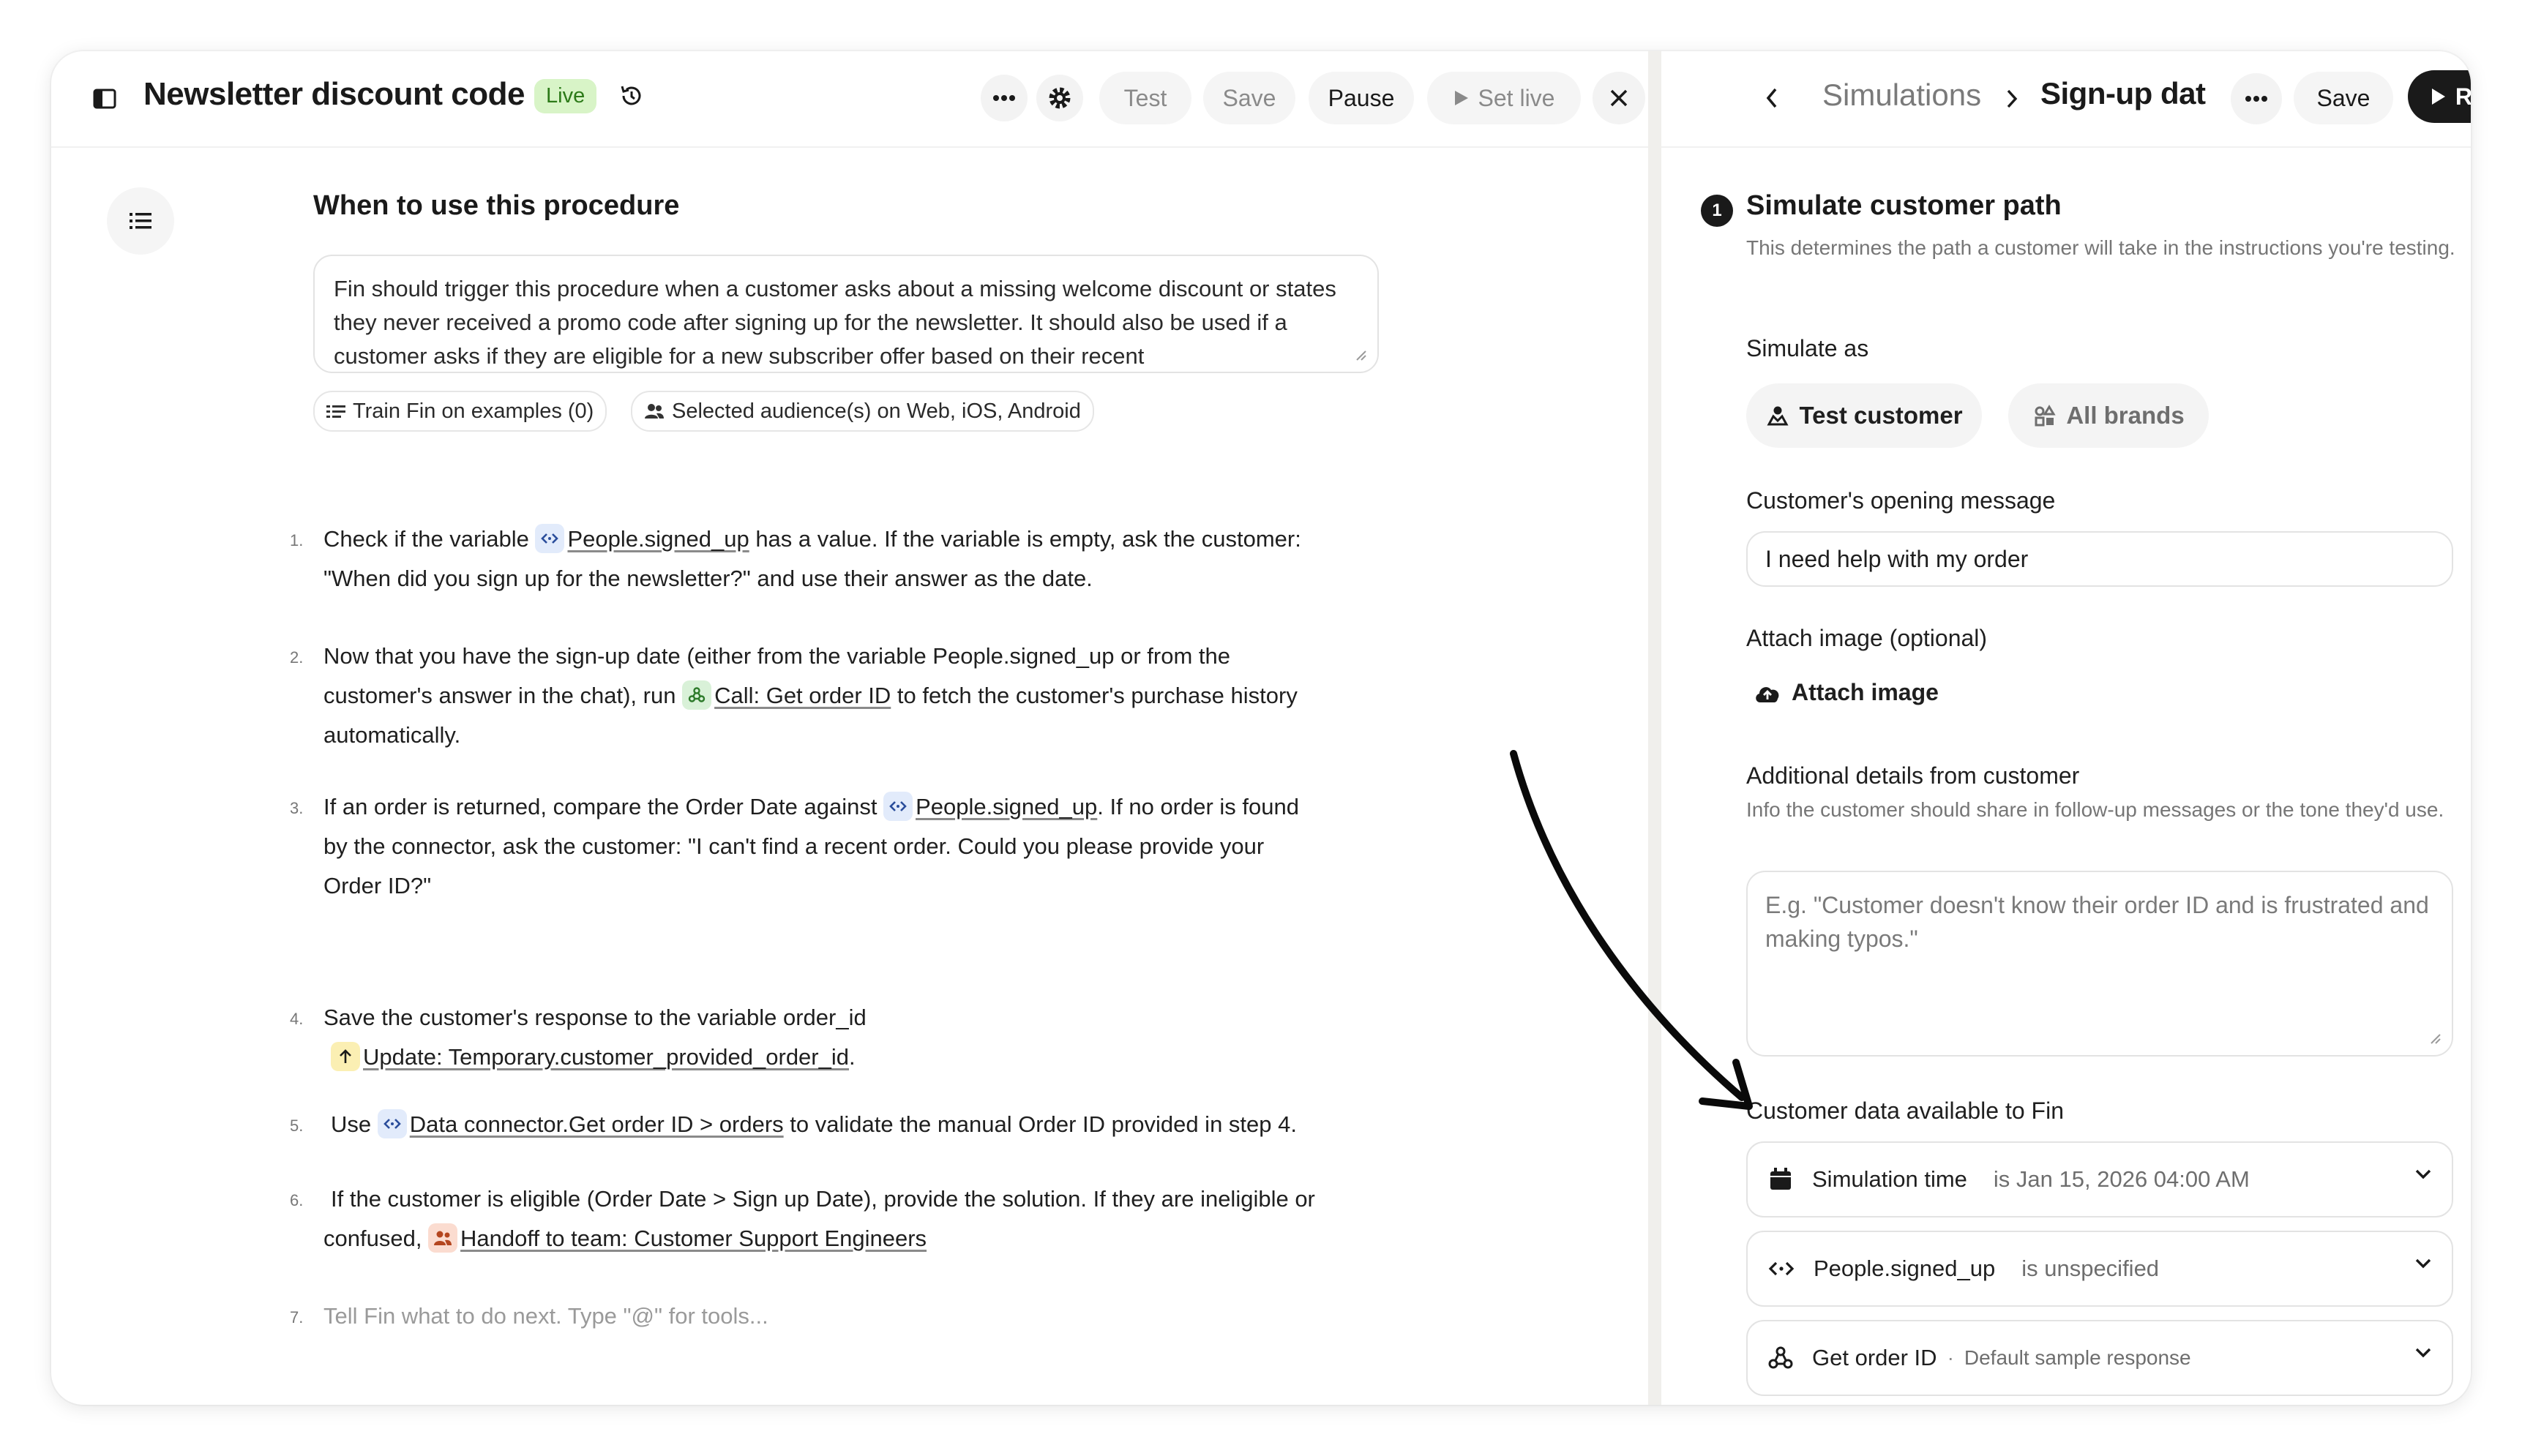 This screenshot has height=1456, width=2522. I want to click on annotation-arrow, so click(1631, 930).